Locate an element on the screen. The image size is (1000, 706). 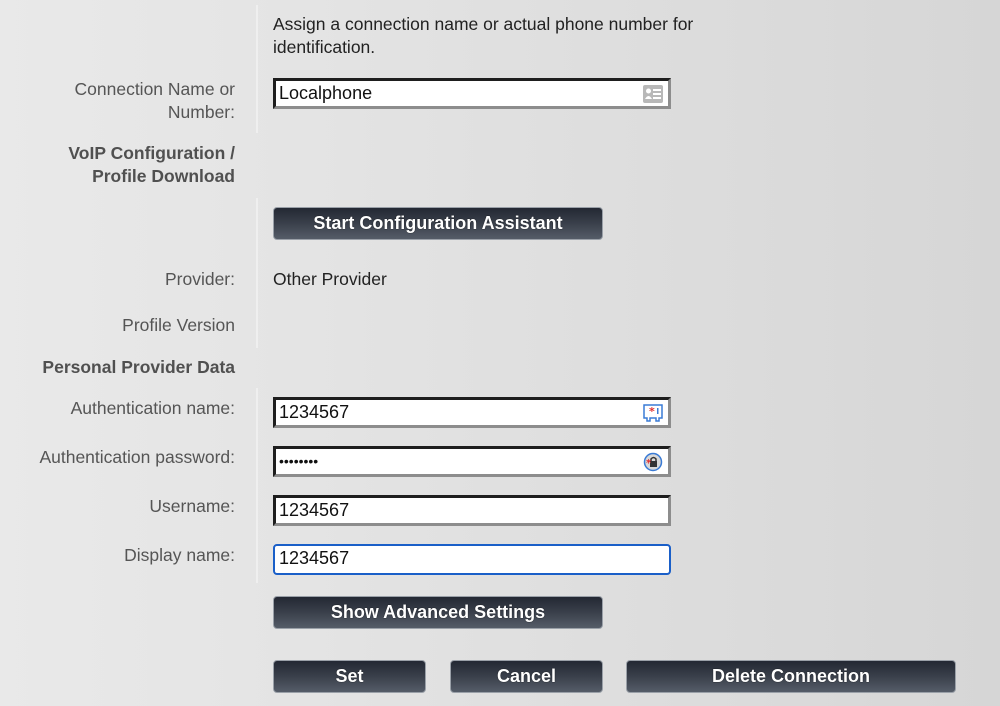
password-manager-lock-icon: * is located at coordinates (653, 462).